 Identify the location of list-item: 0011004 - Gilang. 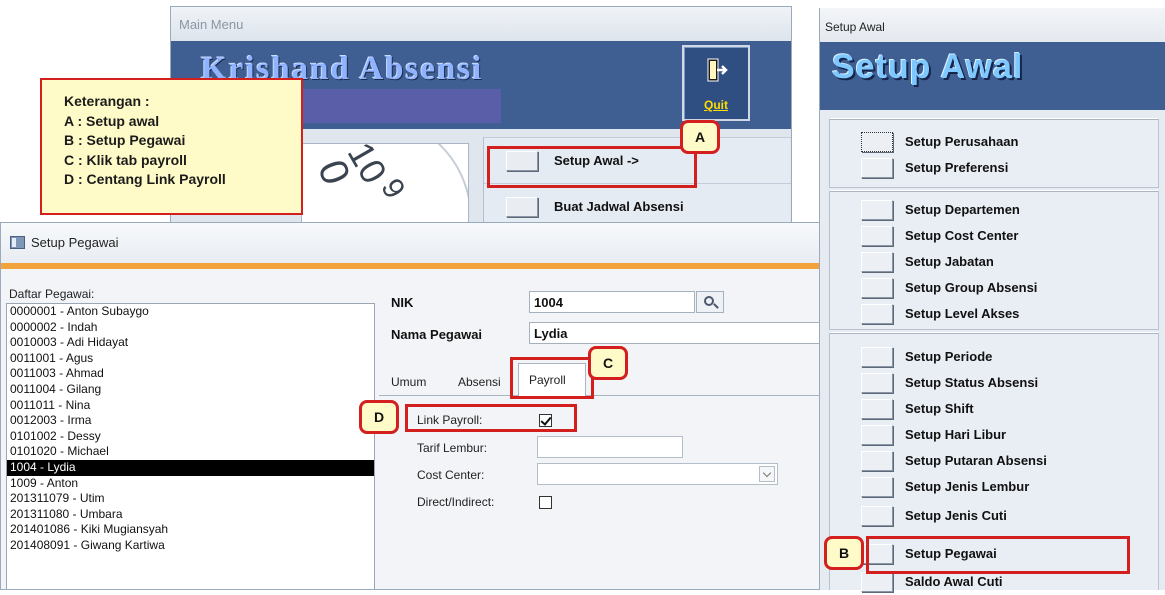
(190, 390).